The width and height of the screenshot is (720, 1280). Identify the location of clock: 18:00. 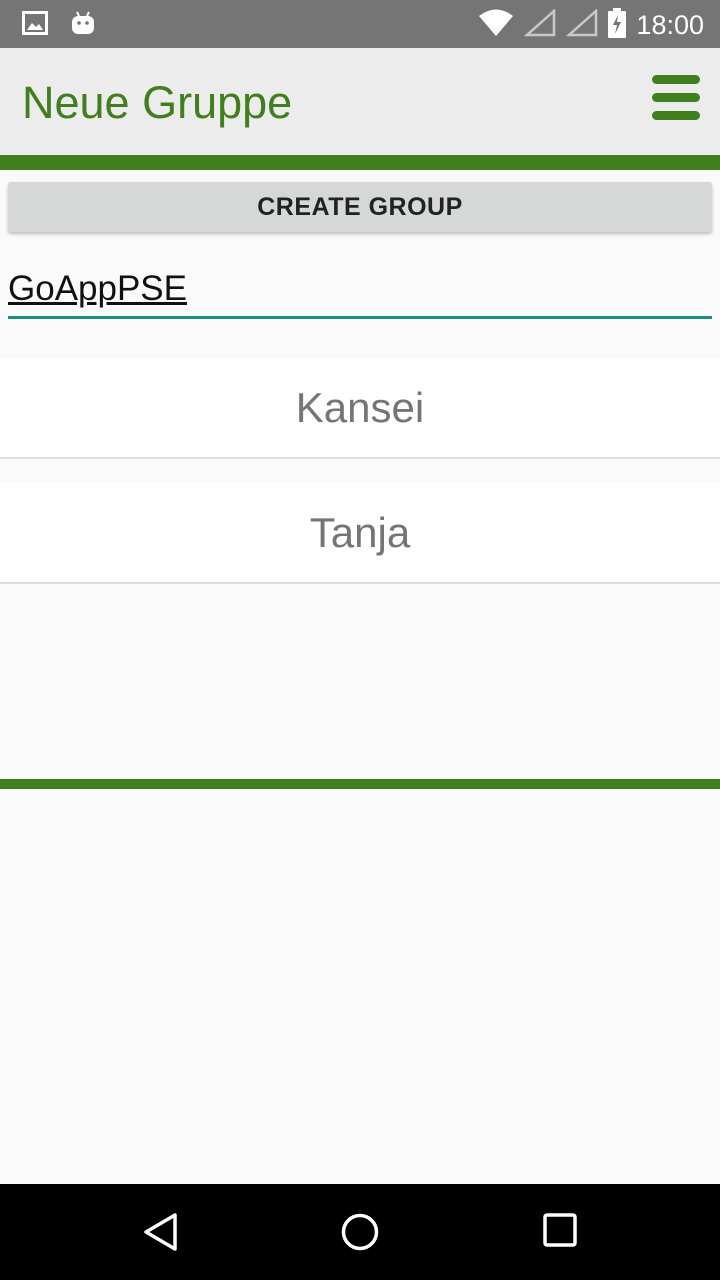
(670, 25).